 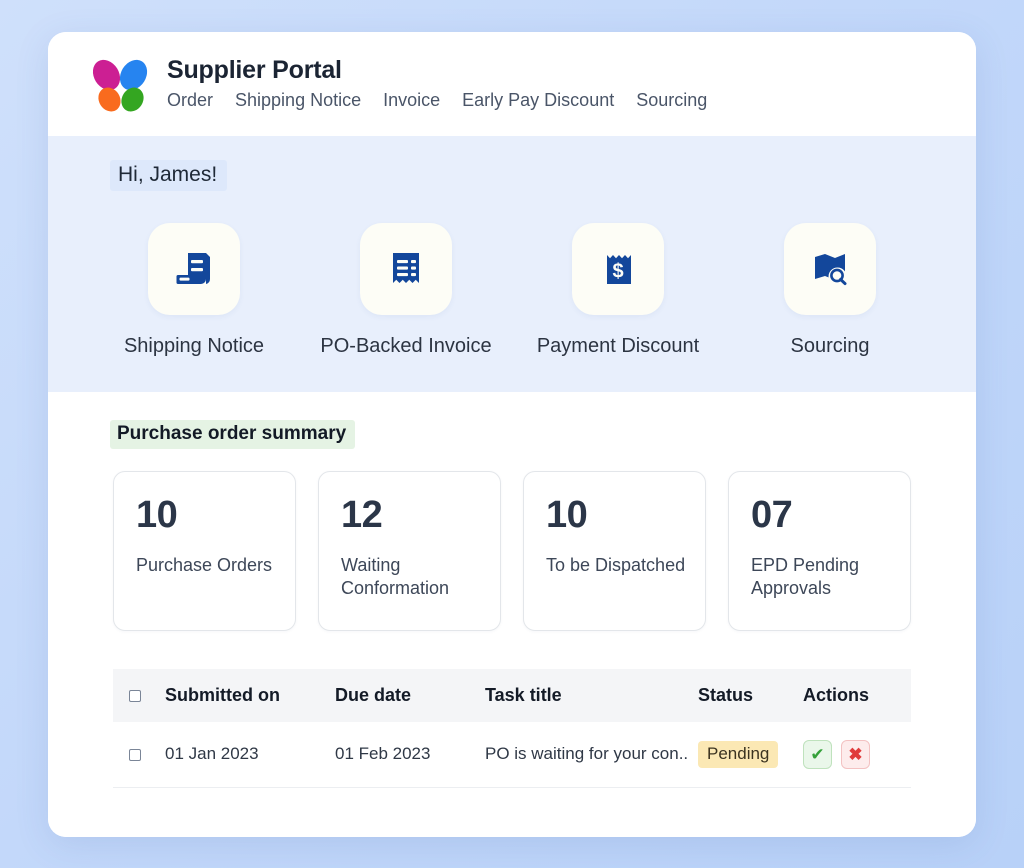 I want to click on po-backed-invoice-tile, so click(x=406, y=268).